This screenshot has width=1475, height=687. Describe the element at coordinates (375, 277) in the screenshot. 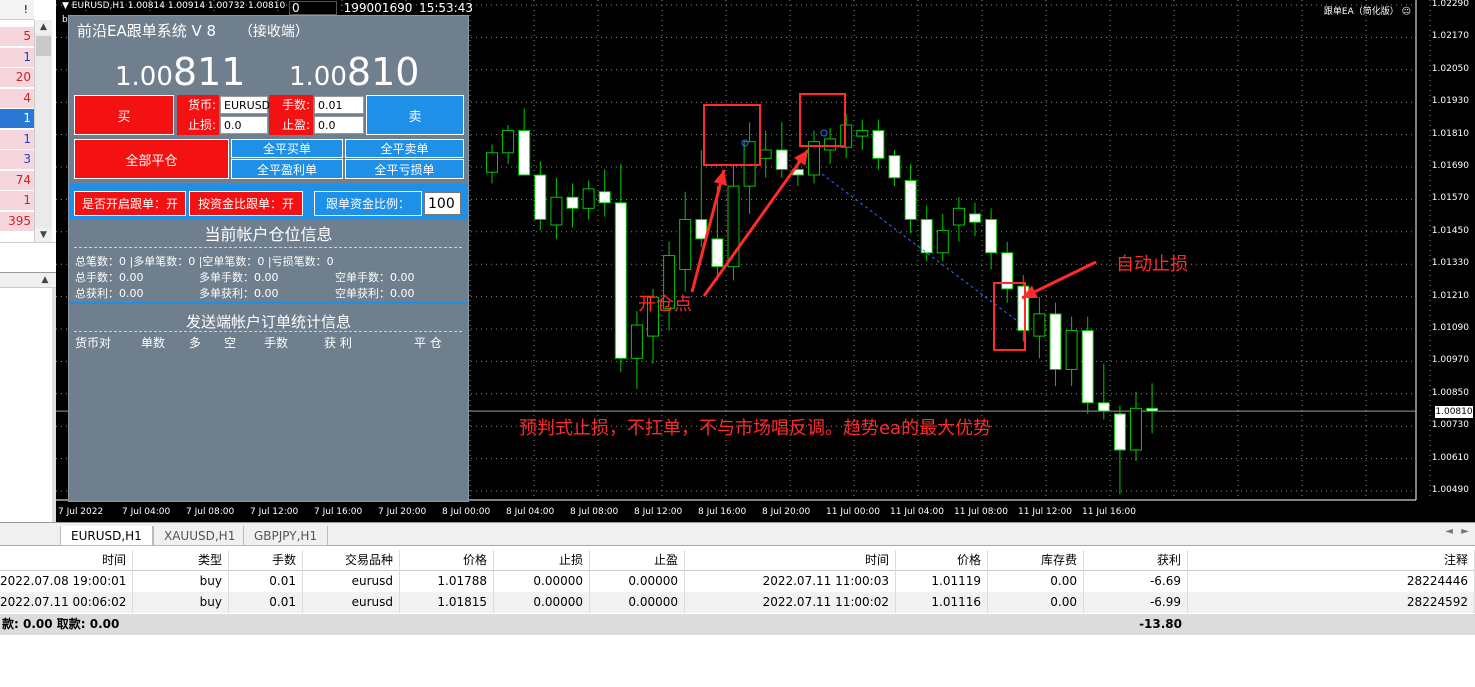

I see `stats-short-lots: 空单手数：0.00` at that location.